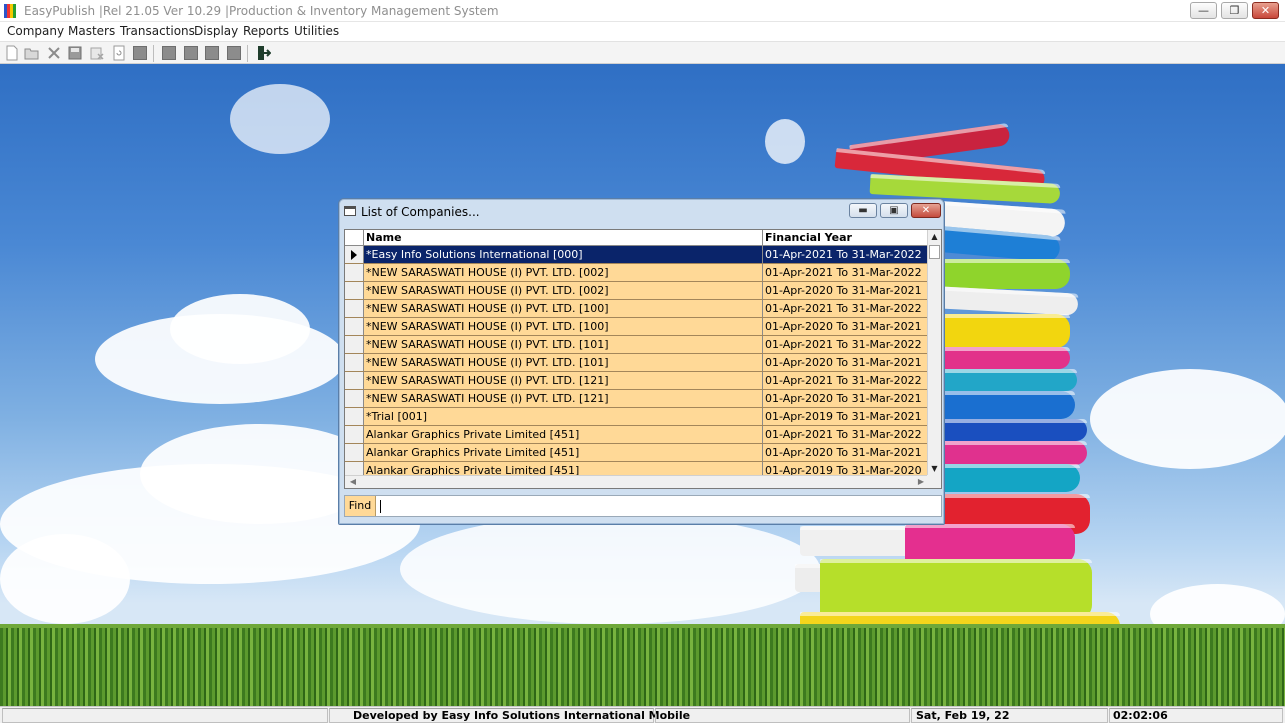 The image size is (1285, 723). Describe the element at coordinates (216, 31) in the screenshot. I see `menu-display: Display` at that location.